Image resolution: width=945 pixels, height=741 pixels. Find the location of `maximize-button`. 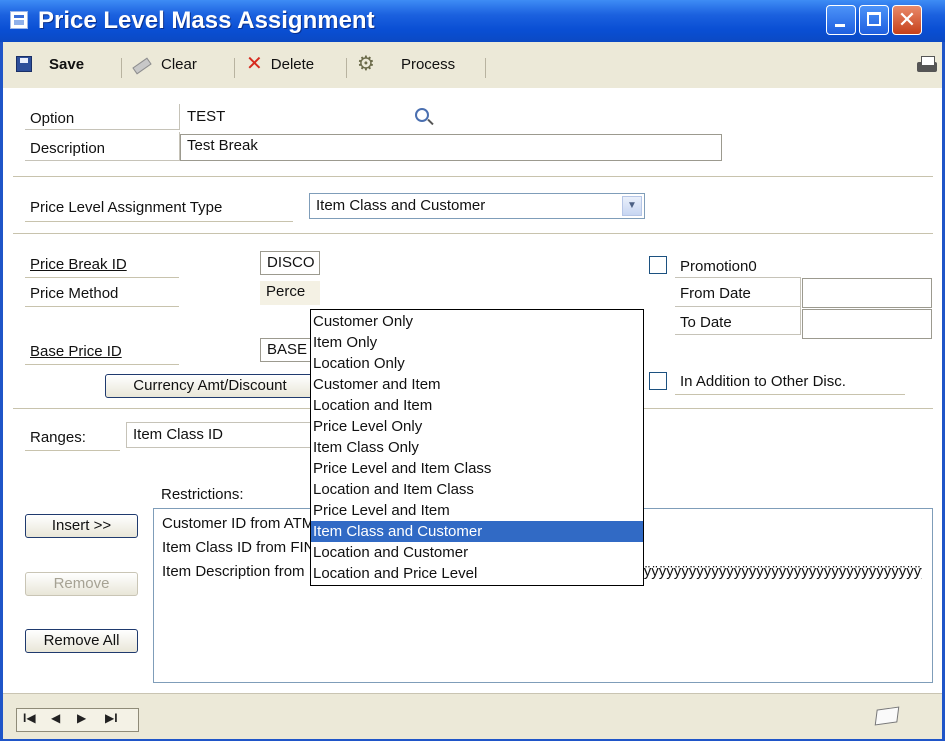

maximize-button is located at coordinates (874, 20).